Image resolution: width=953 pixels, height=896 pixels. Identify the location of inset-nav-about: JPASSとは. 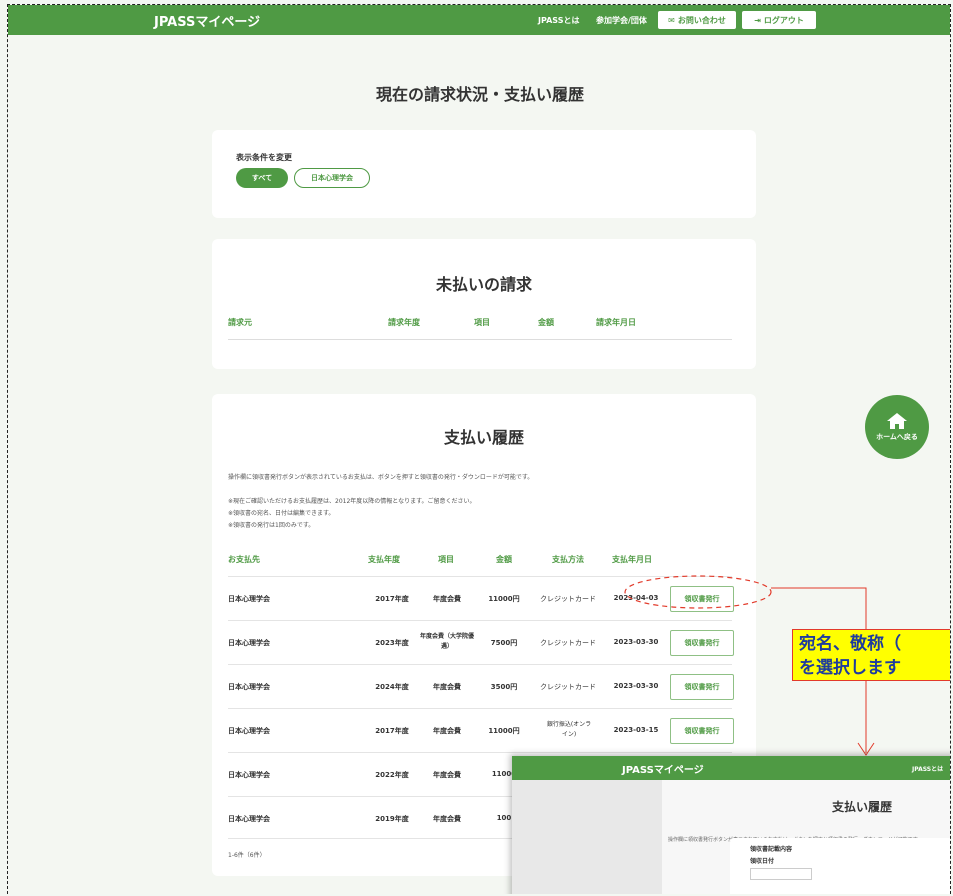
(928, 769).